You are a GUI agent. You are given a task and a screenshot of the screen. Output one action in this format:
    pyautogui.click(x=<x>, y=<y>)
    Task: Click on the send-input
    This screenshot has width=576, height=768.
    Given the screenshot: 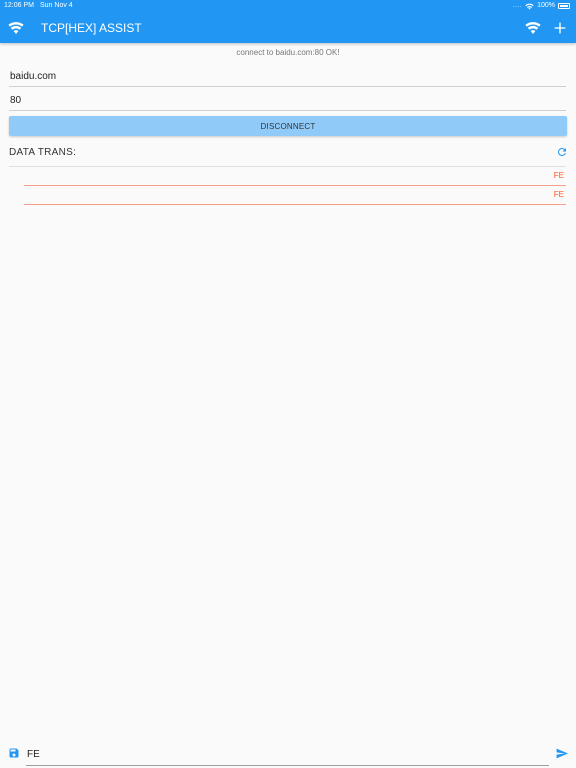 What is the action you would take?
    pyautogui.click(x=287, y=755)
    